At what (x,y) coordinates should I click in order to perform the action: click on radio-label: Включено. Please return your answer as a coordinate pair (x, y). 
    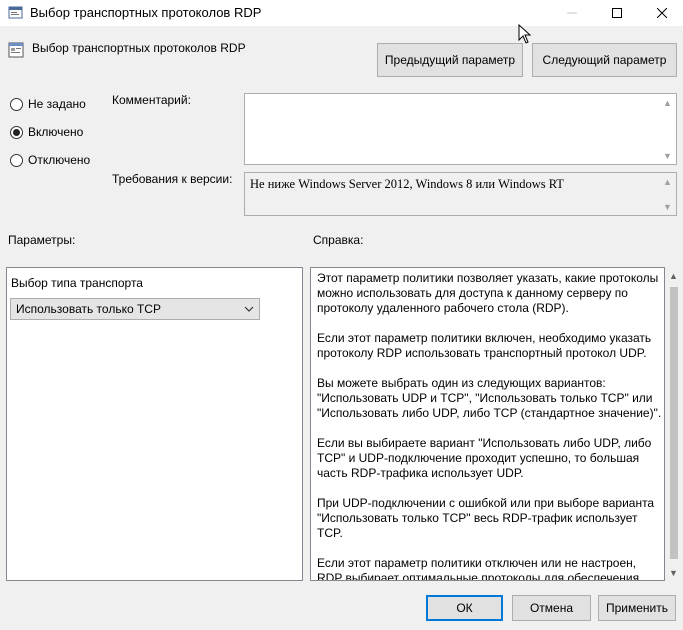
    Looking at the image, I should click on (56, 132).